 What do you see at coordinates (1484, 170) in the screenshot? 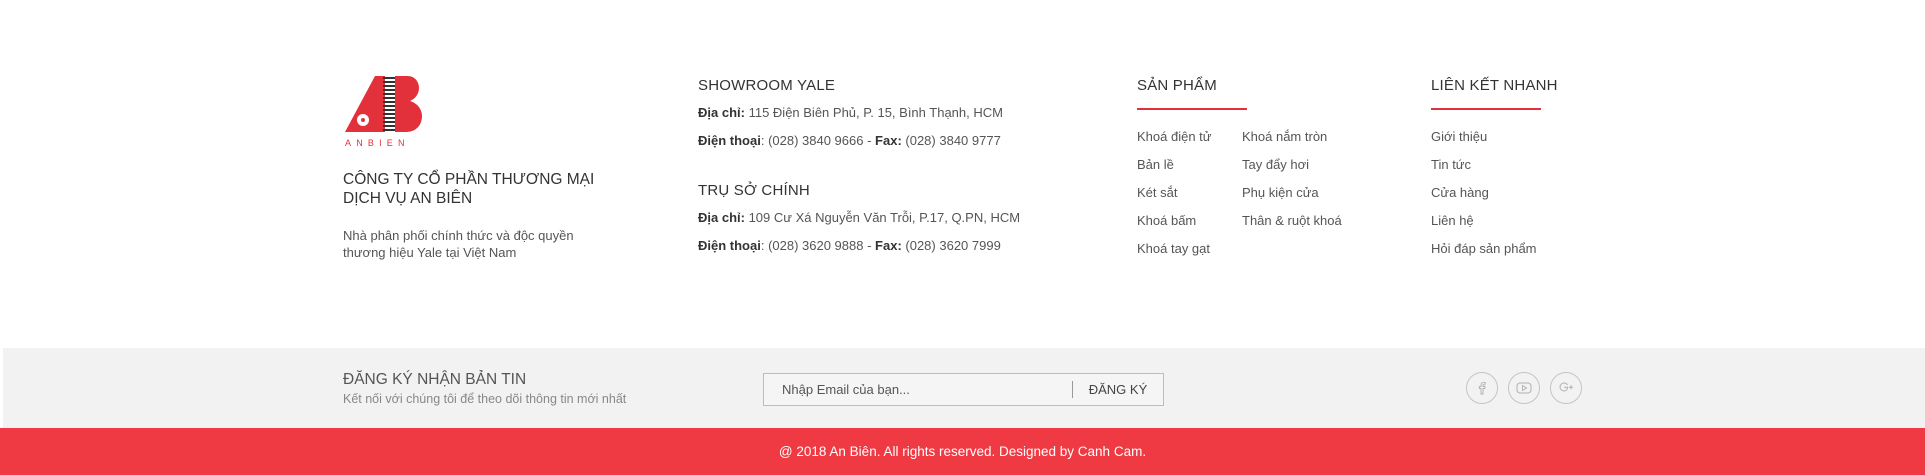
I see `quick-link: Tin tức` at bounding box center [1484, 170].